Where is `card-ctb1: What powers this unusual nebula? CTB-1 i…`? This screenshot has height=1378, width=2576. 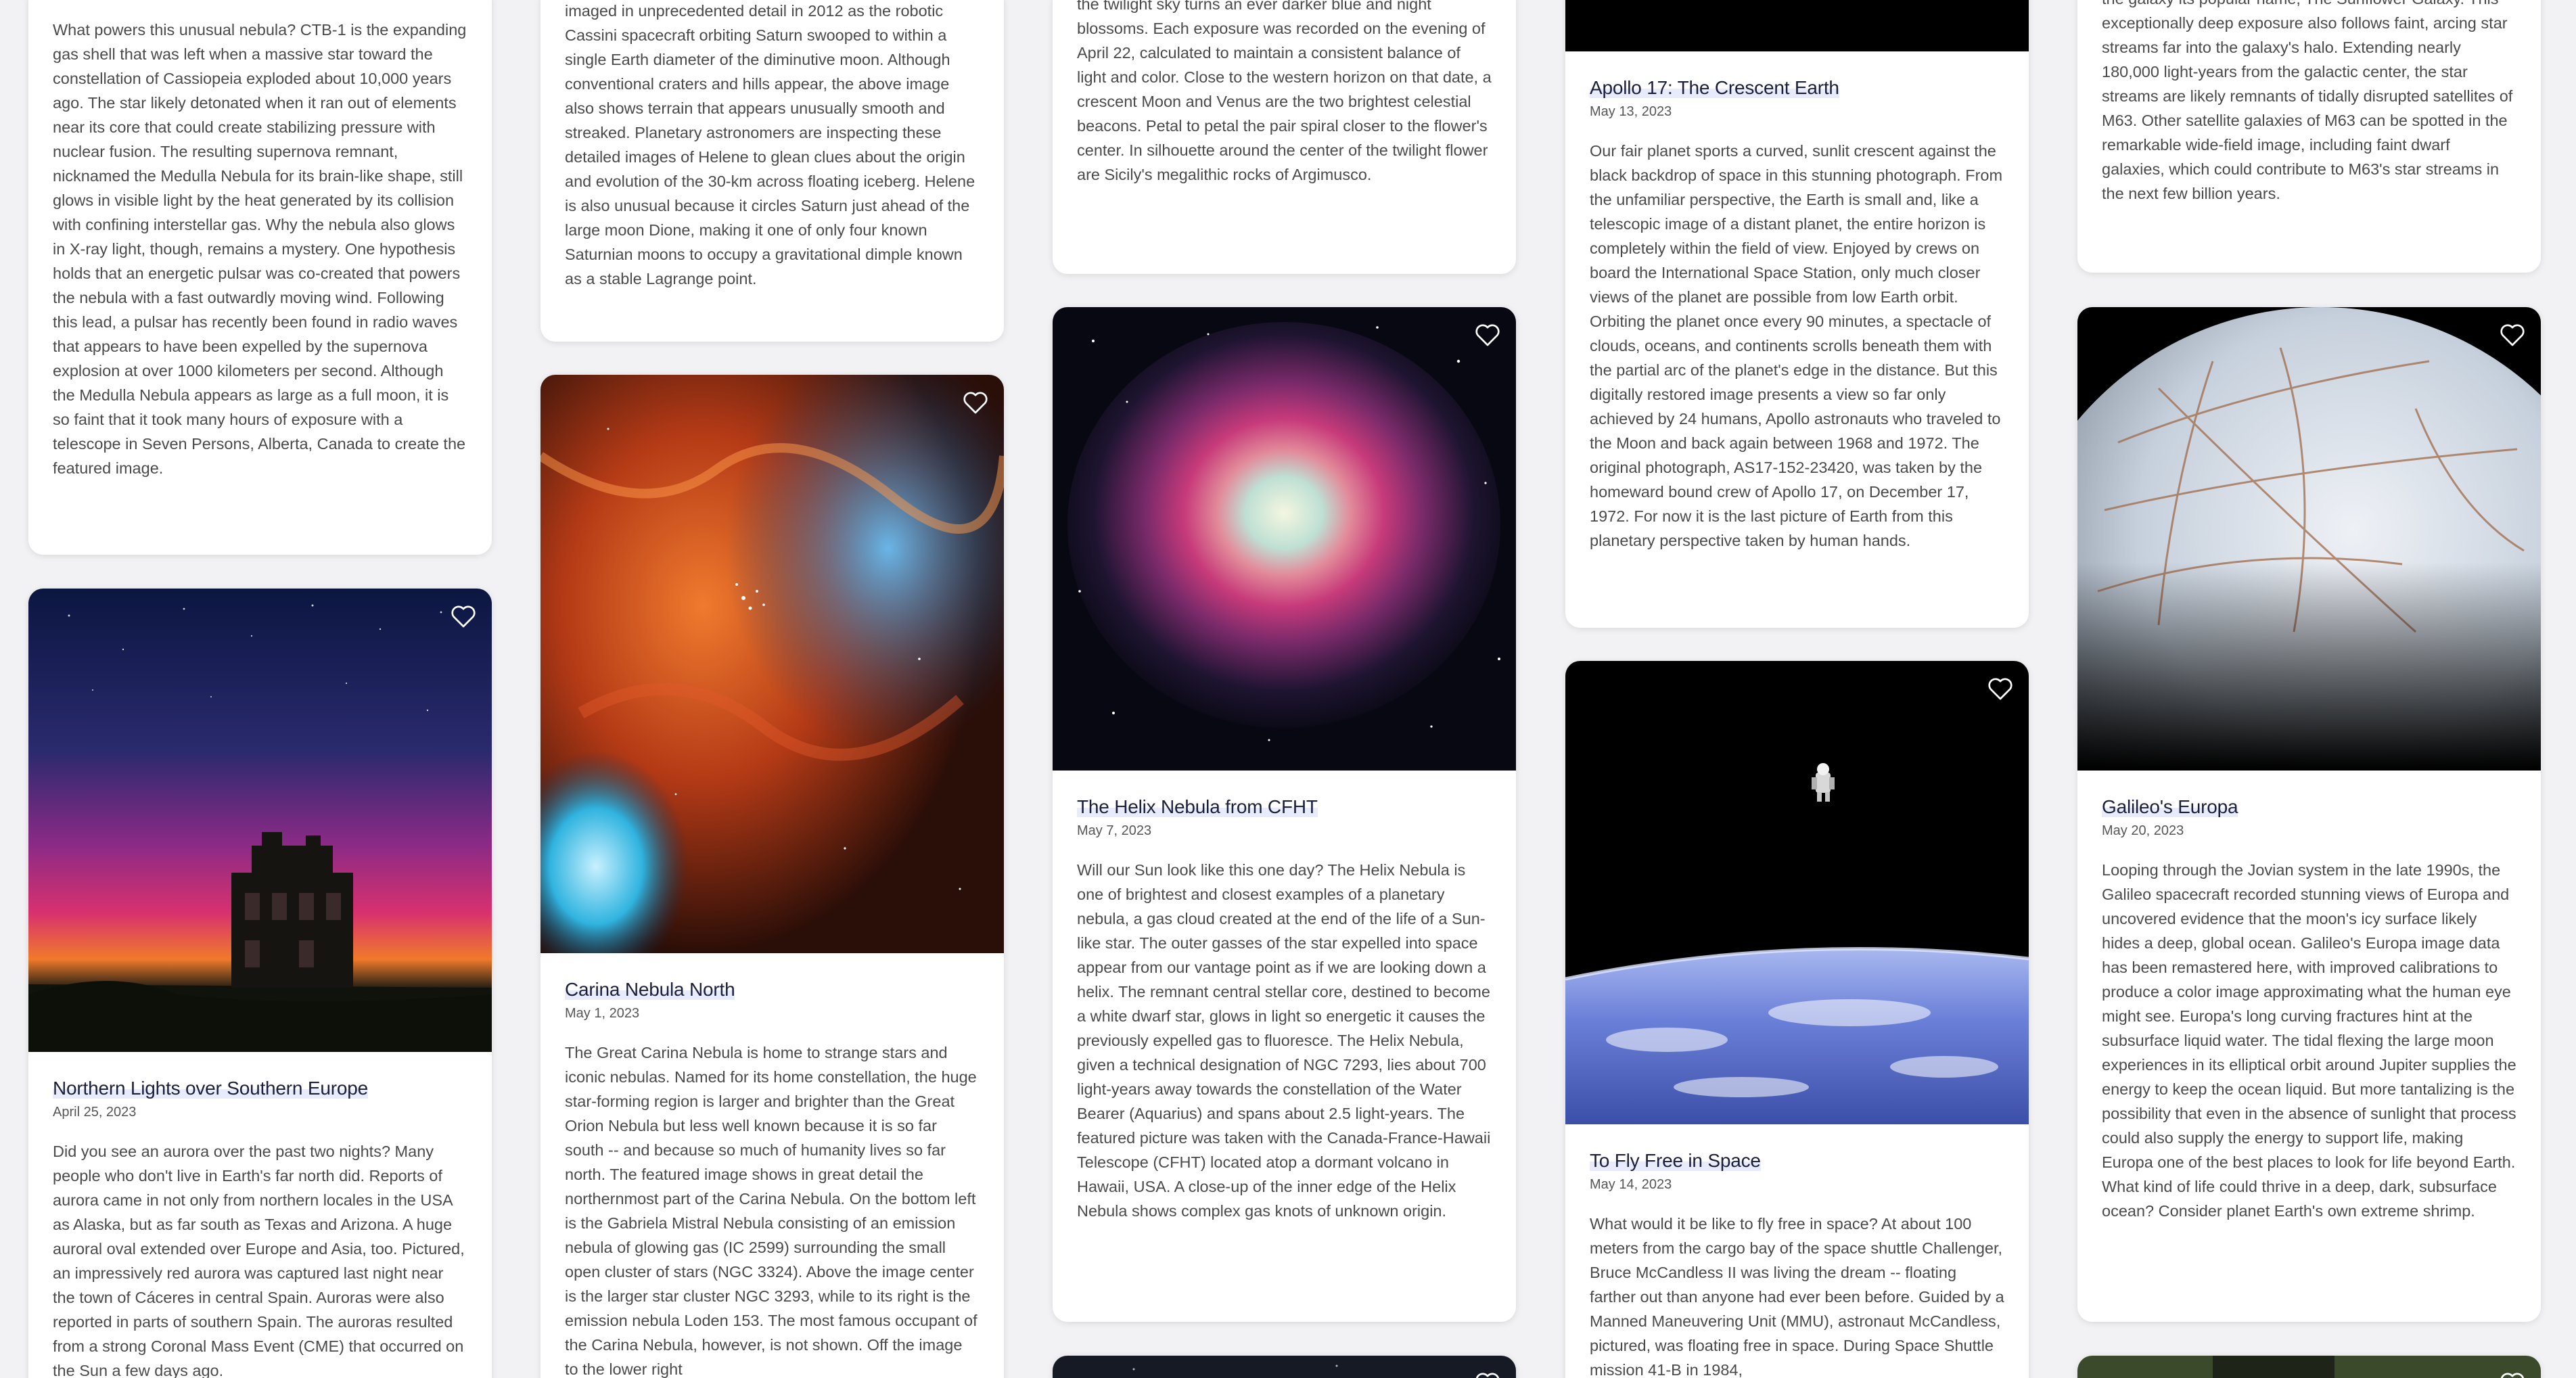
card-ctb1: What powers this unusual nebula? CTB-1 i… is located at coordinates (260, 277).